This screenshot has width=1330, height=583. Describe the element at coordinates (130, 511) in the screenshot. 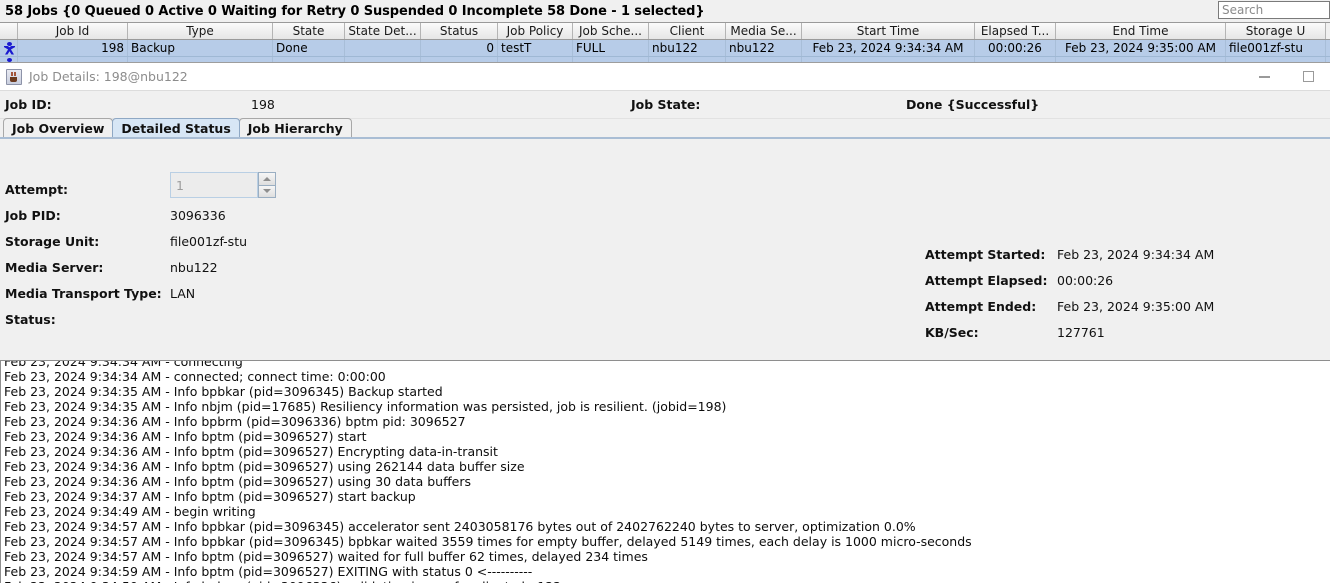

I see `status-log-line: Feb 23, 2024 9:34:49 AM - begin writing` at that location.